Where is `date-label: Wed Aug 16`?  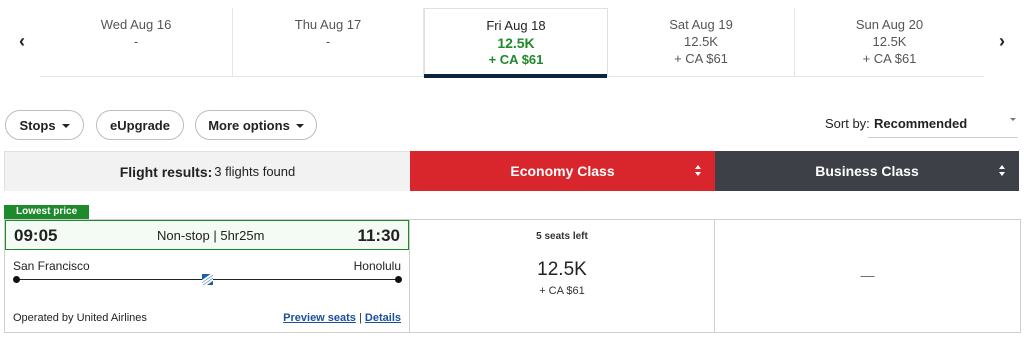 date-label: Wed Aug 16 is located at coordinates (136, 24).